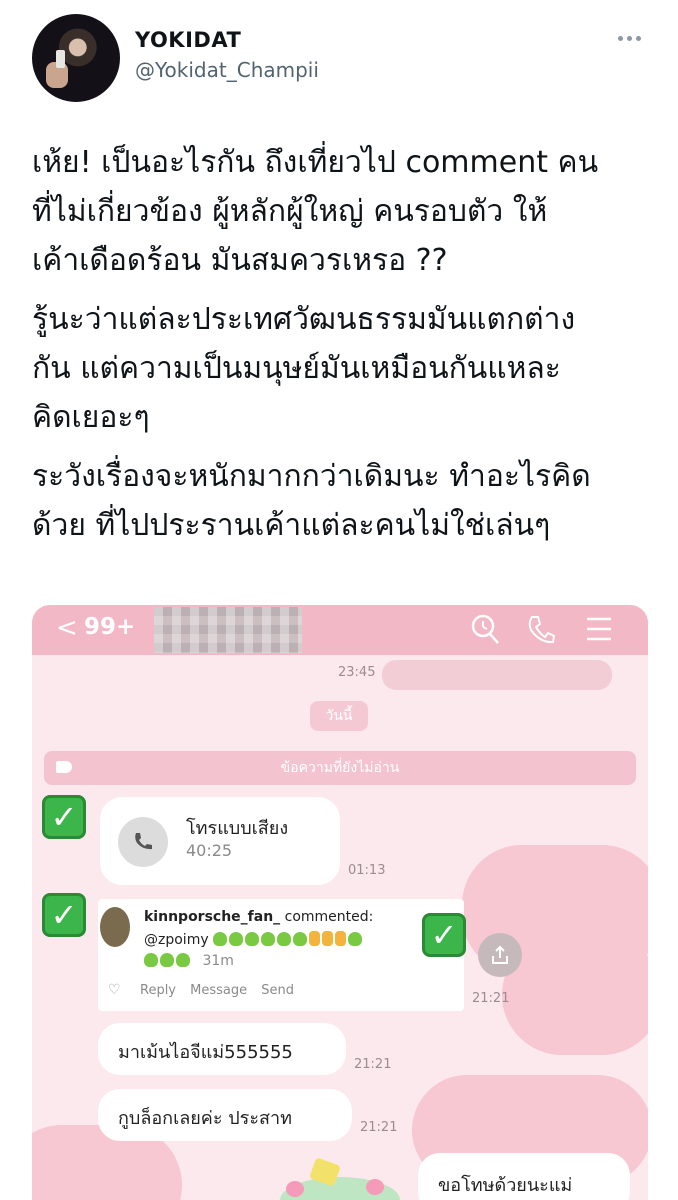 The width and height of the screenshot is (678, 1200). Describe the element at coordinates (339, 716) in the screenshot. I see `date-chip: วันนี้` at that location.